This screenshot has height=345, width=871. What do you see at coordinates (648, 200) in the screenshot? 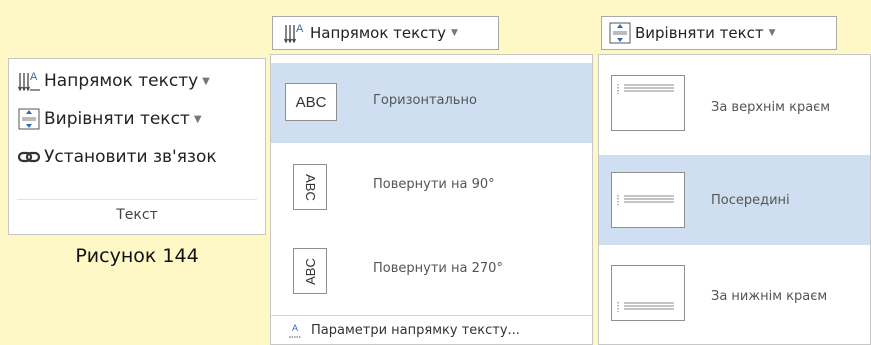
I see `align-middle-preview-icon` at bounding box center [648, 200].